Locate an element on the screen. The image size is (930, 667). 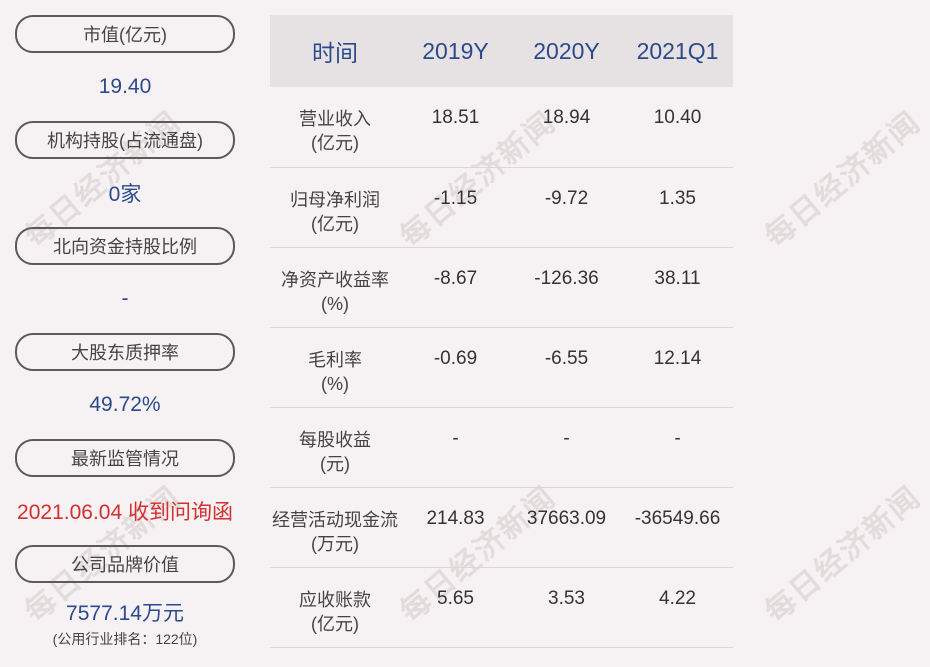
metric-value-brand-value: 7577.14万元 is located at coordinates (125, 613).